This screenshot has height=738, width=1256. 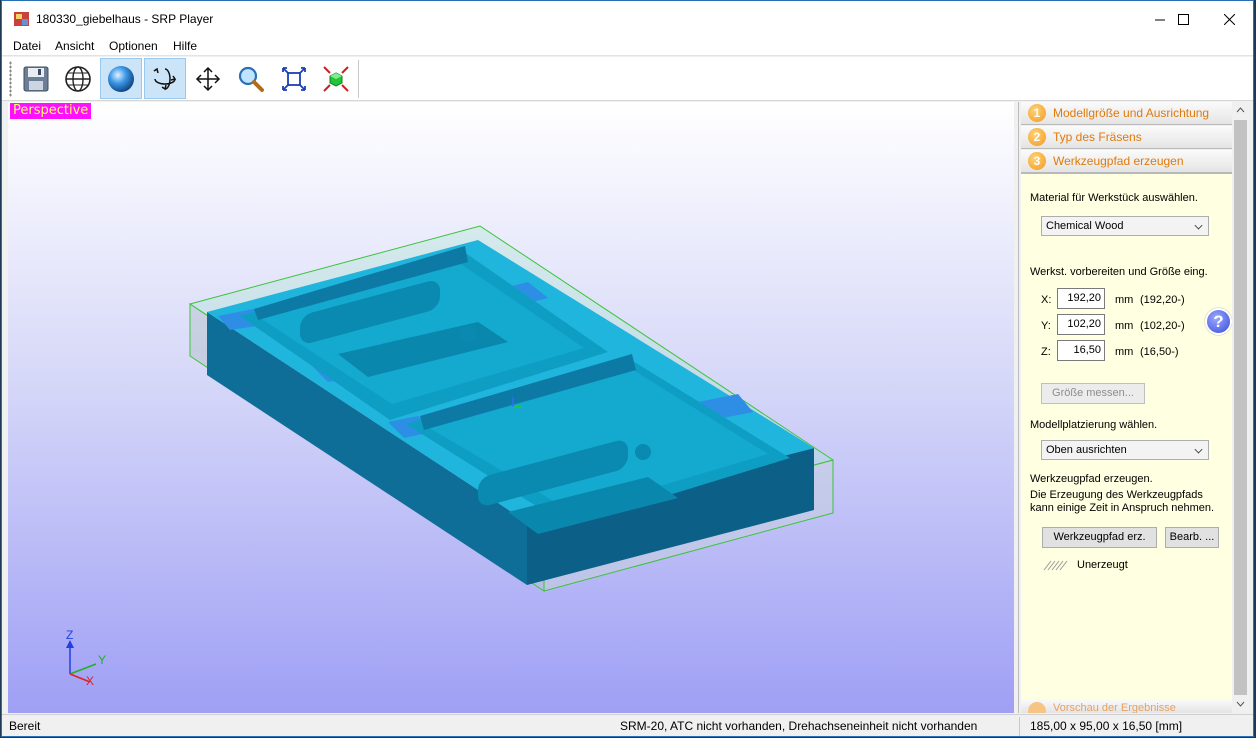 What do you see at coordinates (1114, 707) in the screenshot?
I see `step-4-label: Vorschau der Ergebnisse` at bounding box center [1114, 707].